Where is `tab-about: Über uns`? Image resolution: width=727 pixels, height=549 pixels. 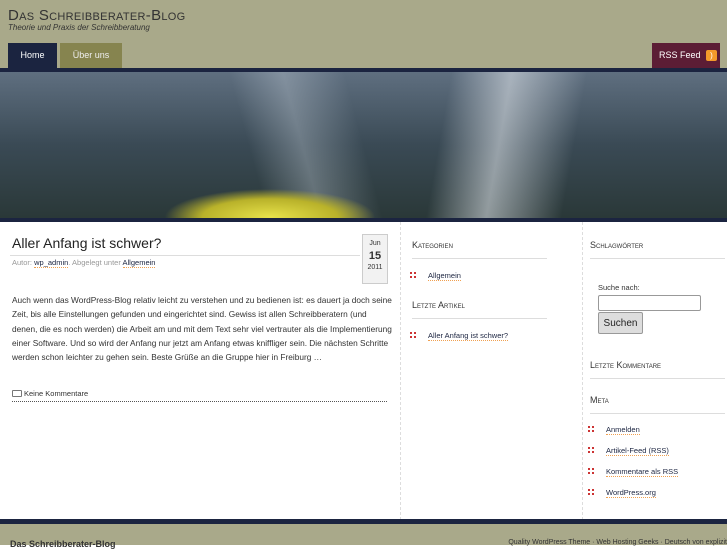 tab-about: Über uns is located at coordinates (91, 55).